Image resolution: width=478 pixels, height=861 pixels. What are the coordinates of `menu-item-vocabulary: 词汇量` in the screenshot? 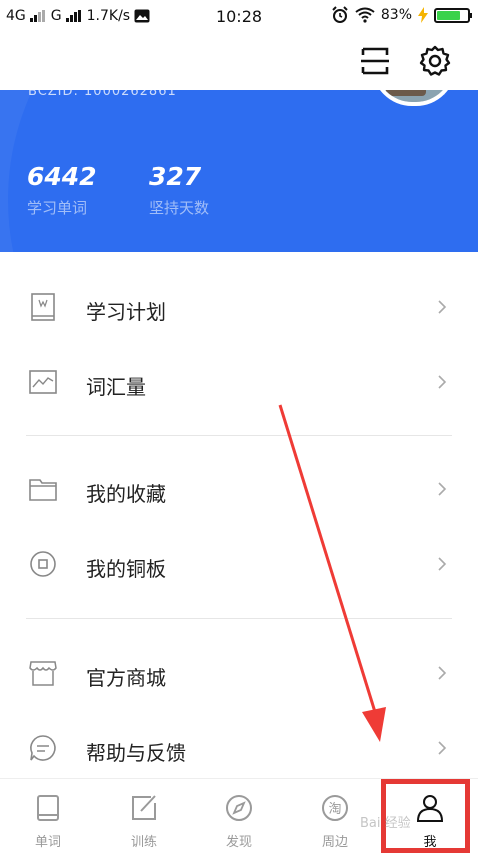 It's located at (239, 383).